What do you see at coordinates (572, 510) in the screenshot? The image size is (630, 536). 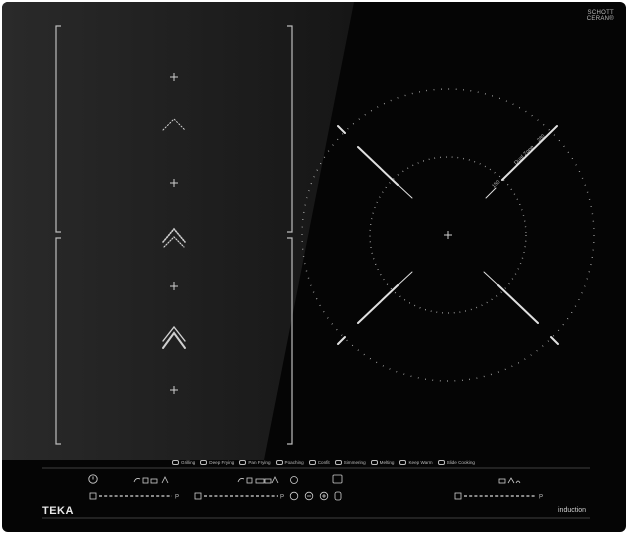 I see `induction-label: induction` at bounding box center [572, 510].